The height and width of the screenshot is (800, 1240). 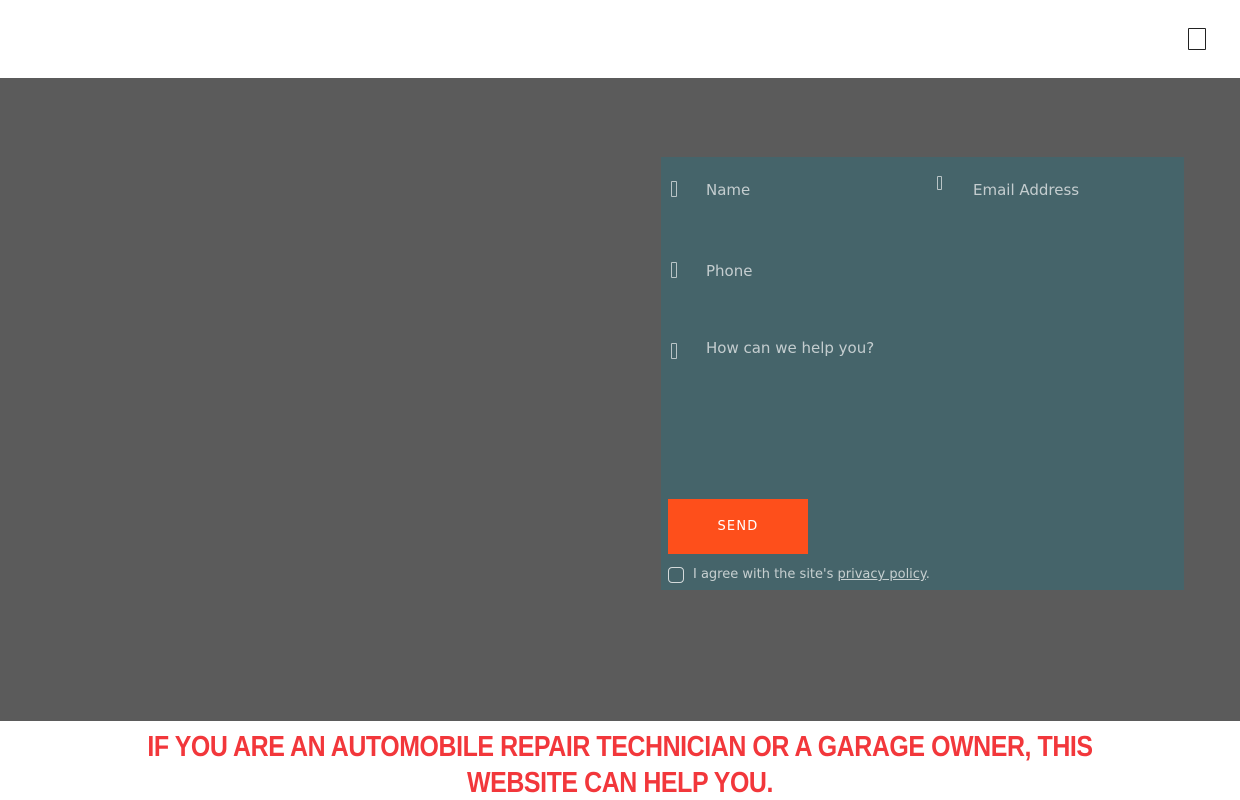 What do you see at coordinates (620, 39) in the screenshot?
I see `site-header` at bounding box center [620, 39].